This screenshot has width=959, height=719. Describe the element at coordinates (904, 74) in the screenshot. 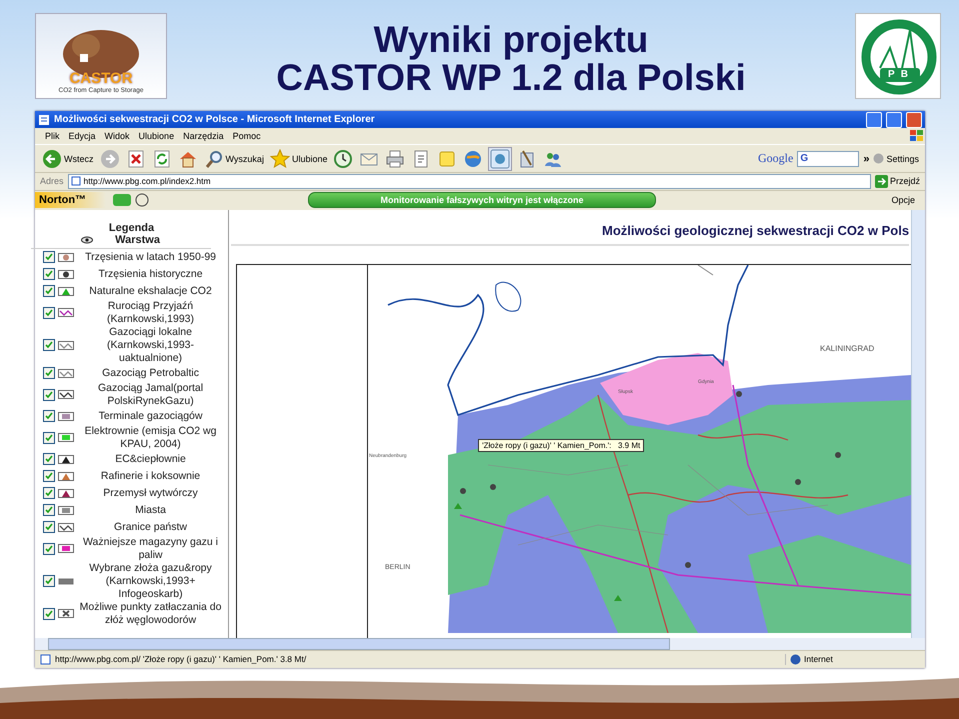

I see `logo-letter: B` at that location.